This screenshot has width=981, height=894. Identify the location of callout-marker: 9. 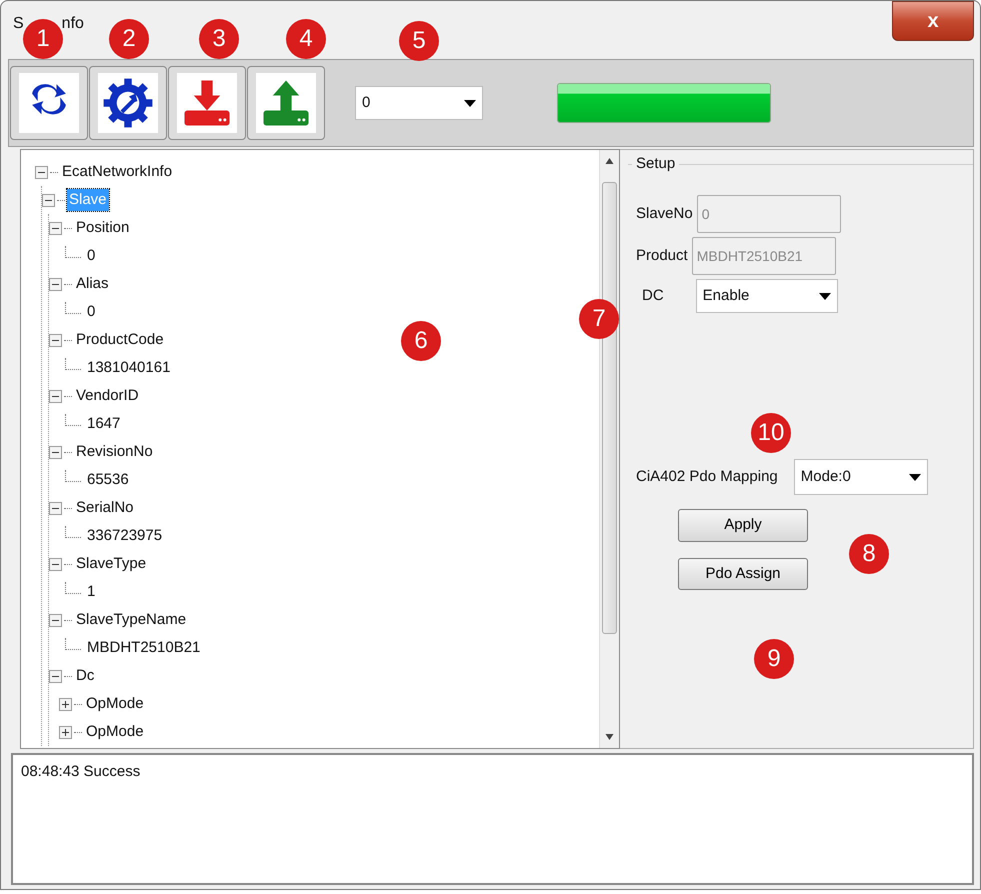
(774, 659).